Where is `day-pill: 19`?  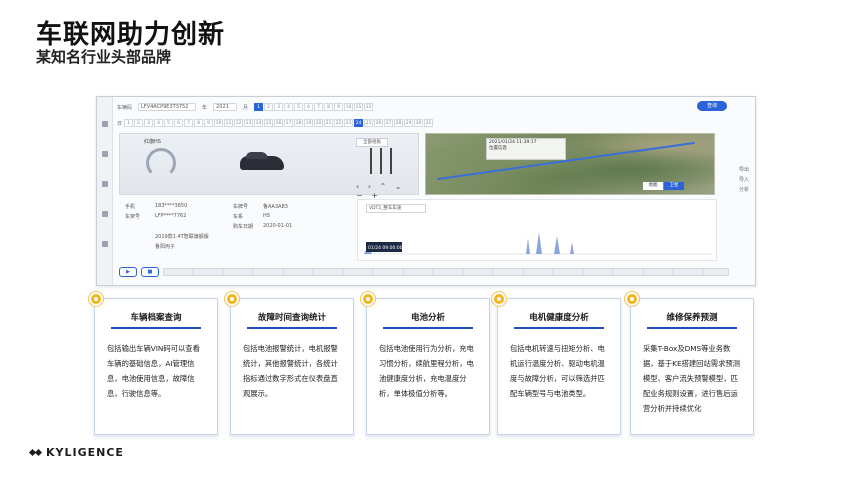 day-pill: 19 is located at coordinates (309, 123).